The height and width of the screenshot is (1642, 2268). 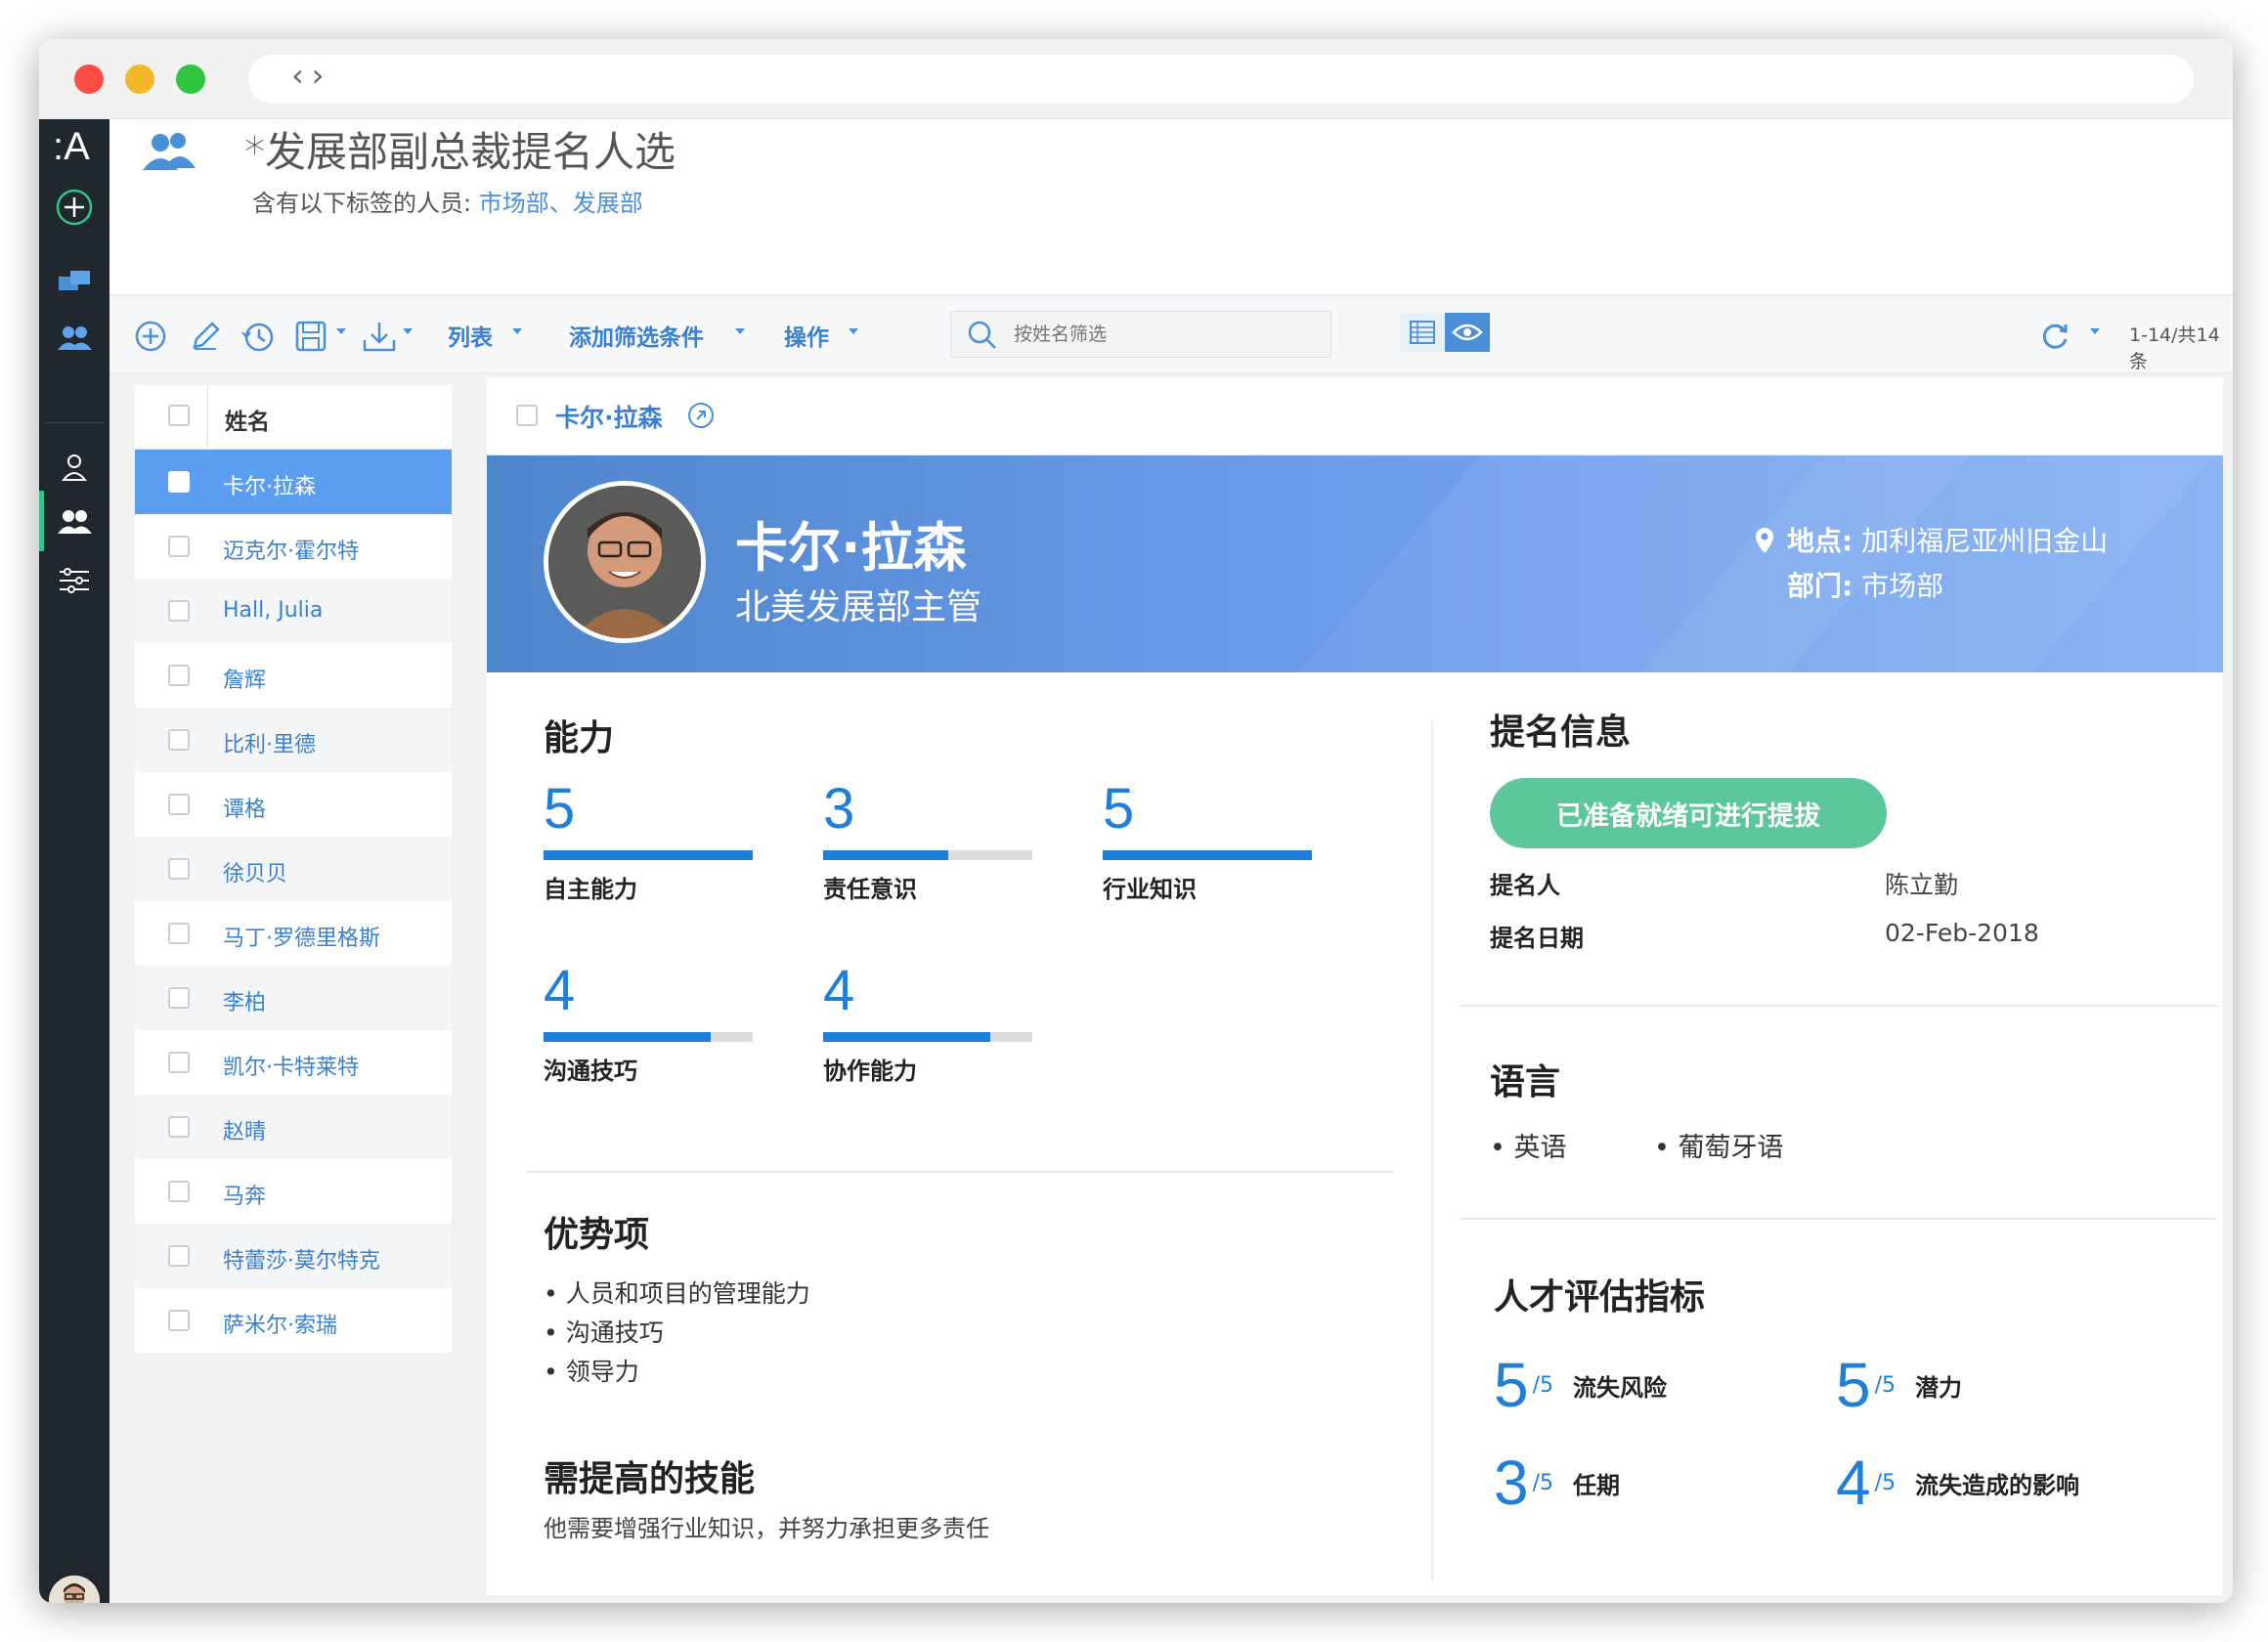 What do you see at coordinates (291, 549) in the screenshot?
I see `person-name: 迈克尔·霍尔特` at bounding box center [291, 549].